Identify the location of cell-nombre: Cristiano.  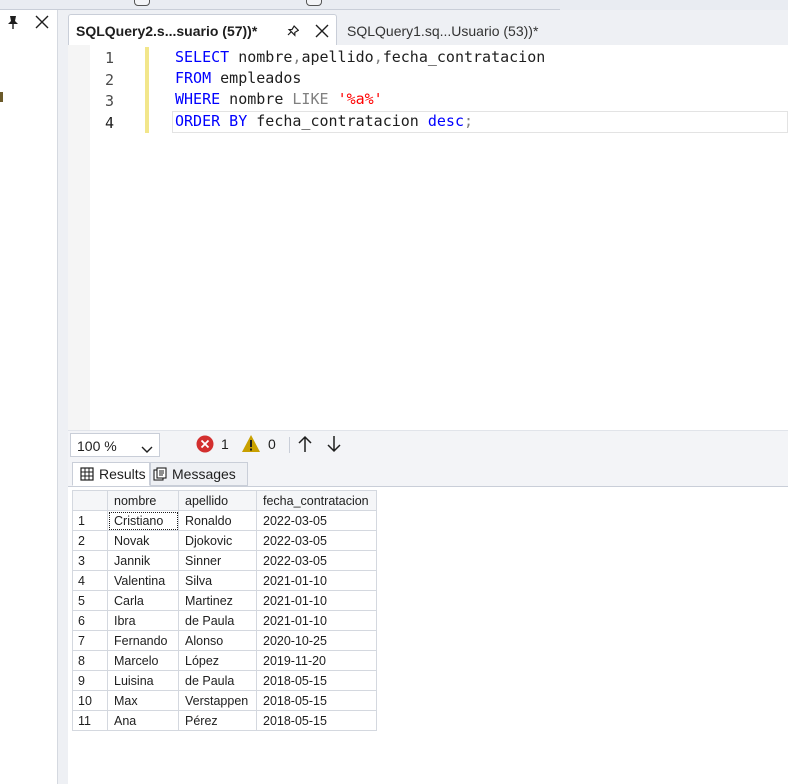
(143, 520).